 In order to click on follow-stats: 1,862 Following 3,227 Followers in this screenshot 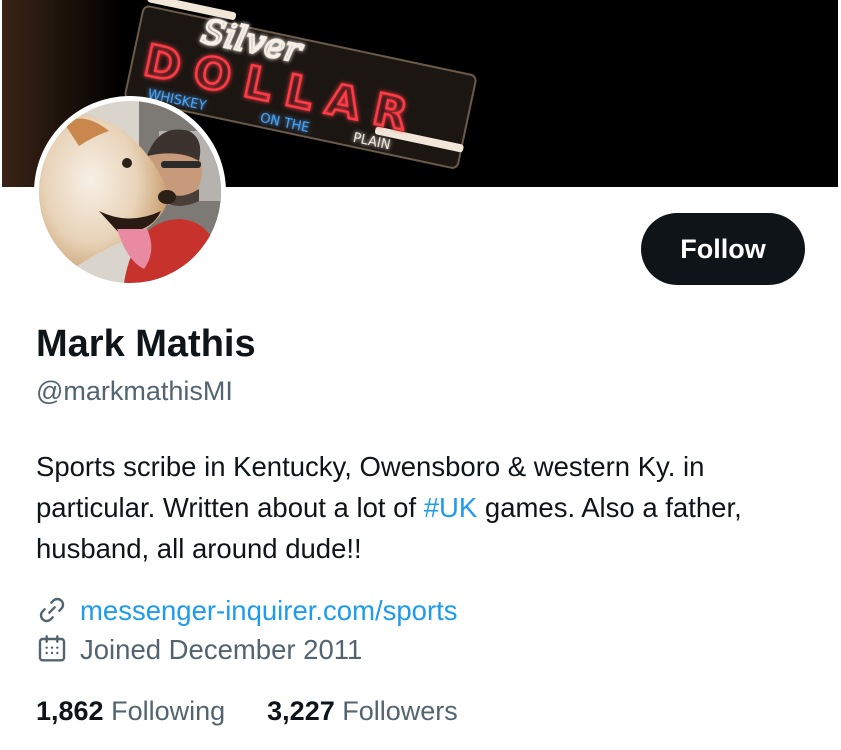, I will do `click(268, 711)`.